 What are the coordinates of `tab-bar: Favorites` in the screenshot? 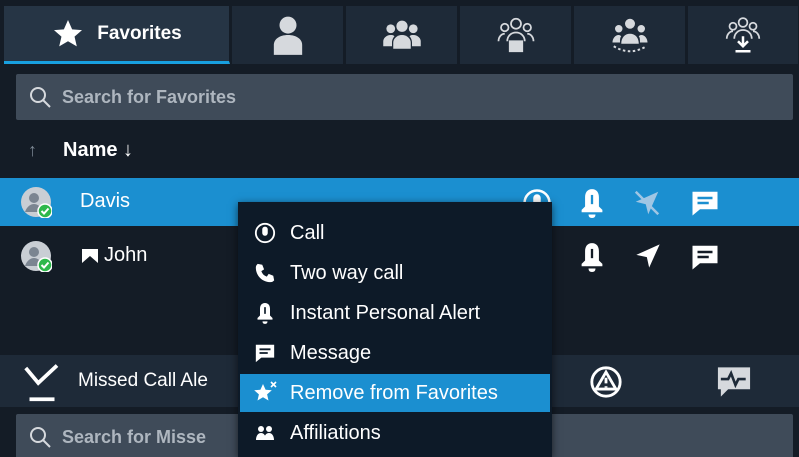 It's located at (399, 34).